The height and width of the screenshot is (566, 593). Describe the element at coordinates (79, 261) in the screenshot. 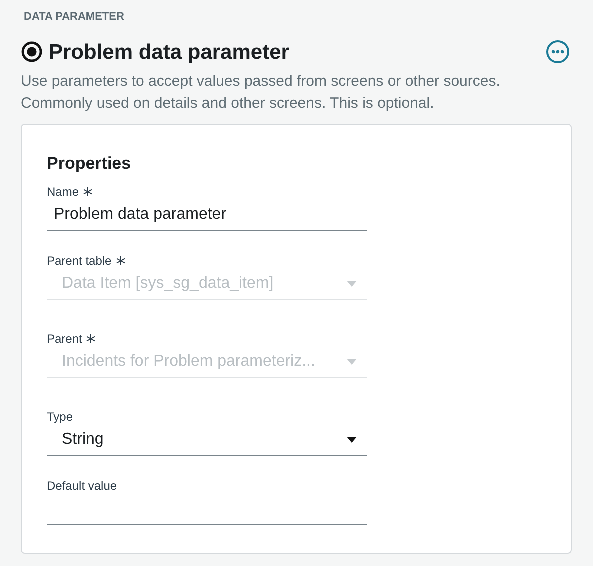

I see `field-label: Parent table` at that location.